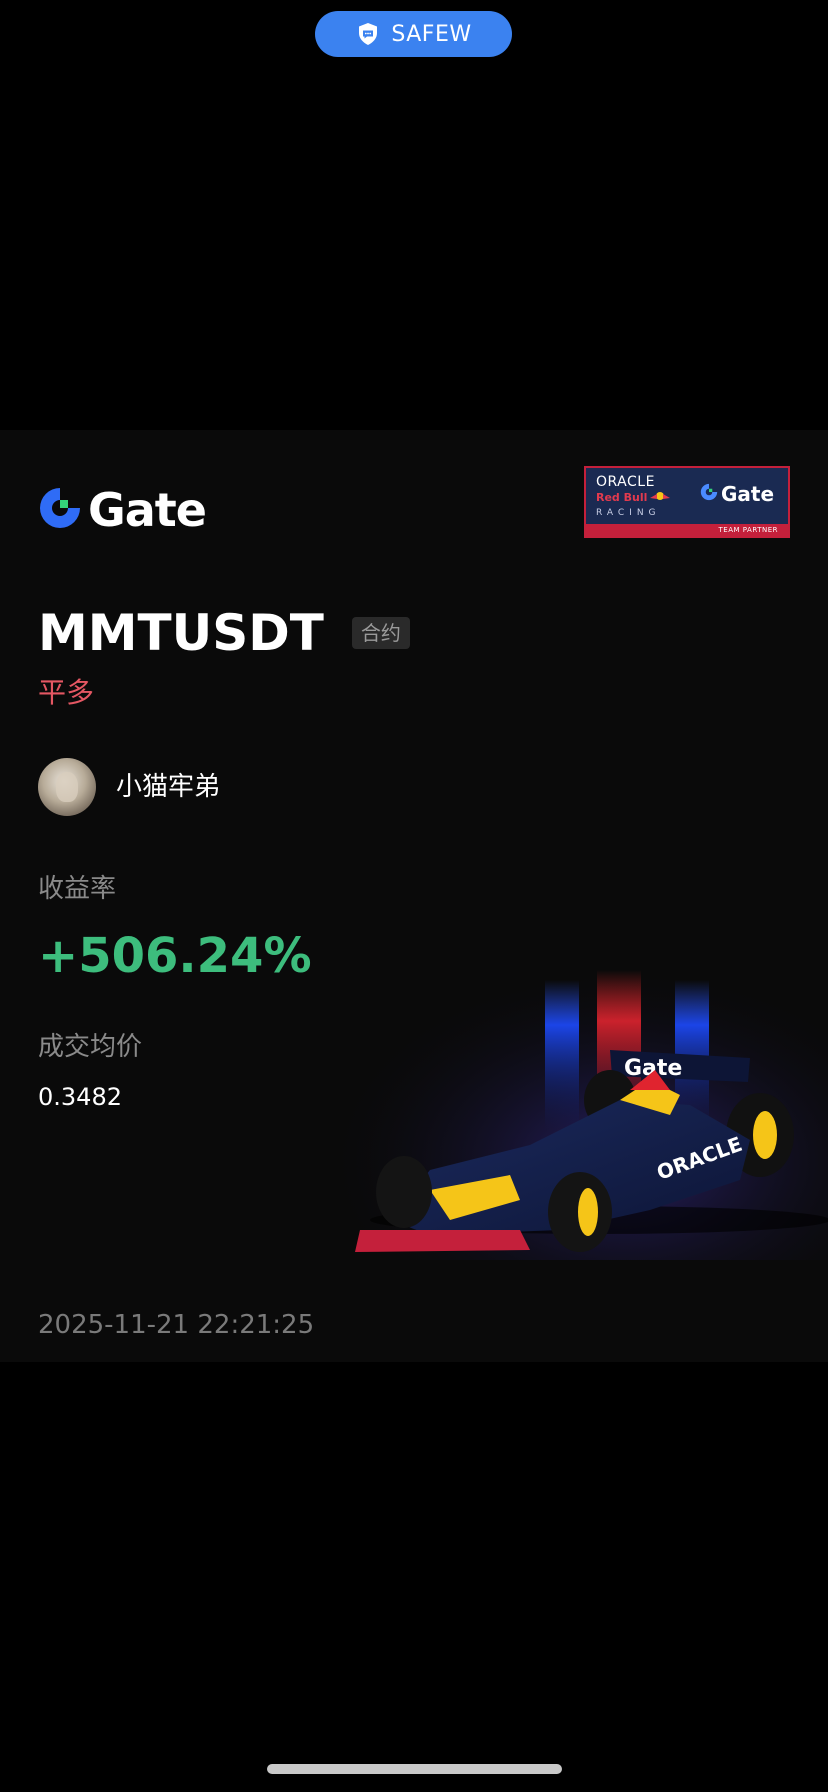 This screenshot has width=828, height=1792. I want to click on oracle-redbull-logo: ORACLE Red Bull RACING, so click(639, 497).